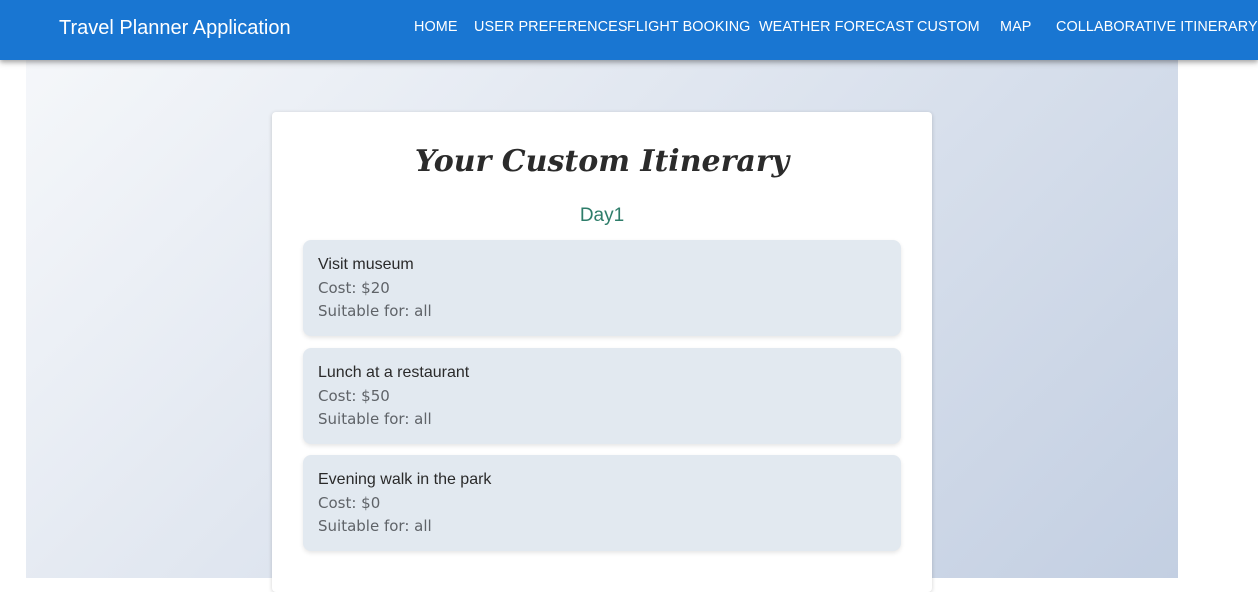 Image resolution: width=1258 pixels, height=592 pixels. Describe the element at coordinates (602, 215) in the screenshot. I see `day-label: Day1` at that location.